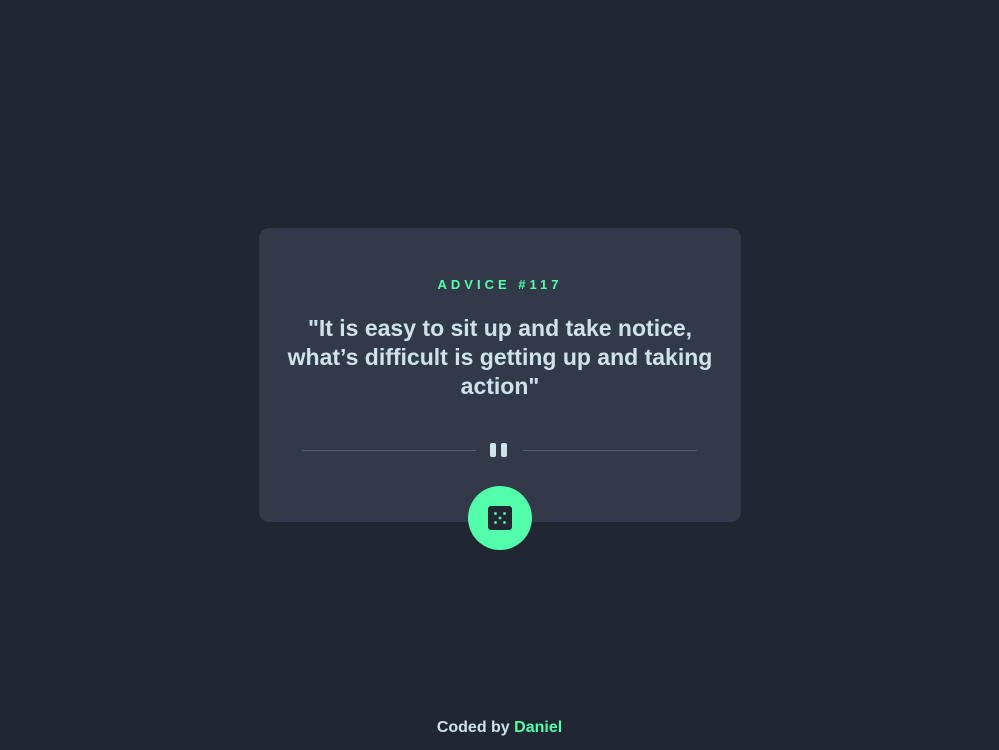  What do you see at coordinates (473, 727) in the screenshot?
I see `footer-prefix: Coded by` at bounding box center [473, 727].